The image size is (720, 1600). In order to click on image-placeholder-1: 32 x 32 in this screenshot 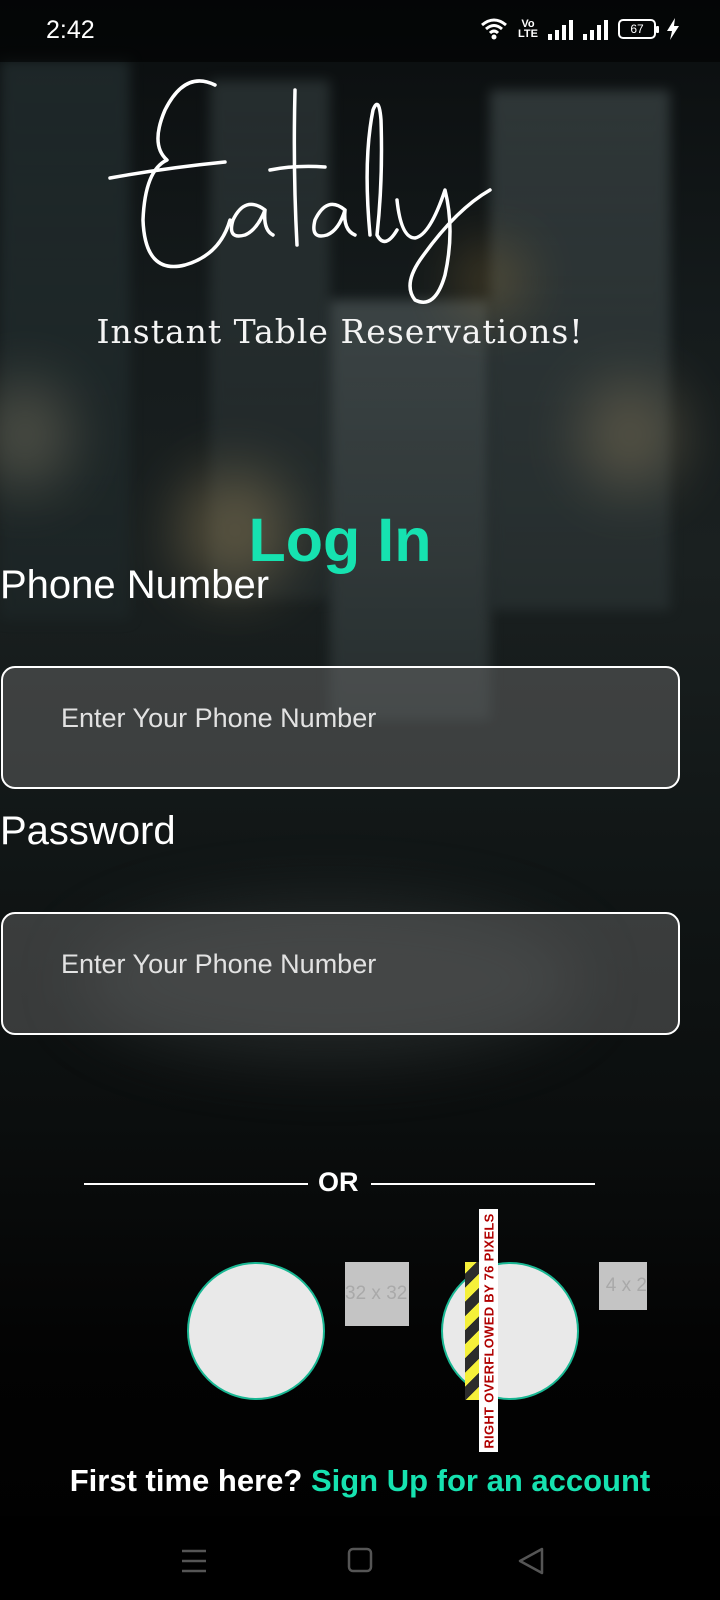, I will do `click(377, 1294)`.